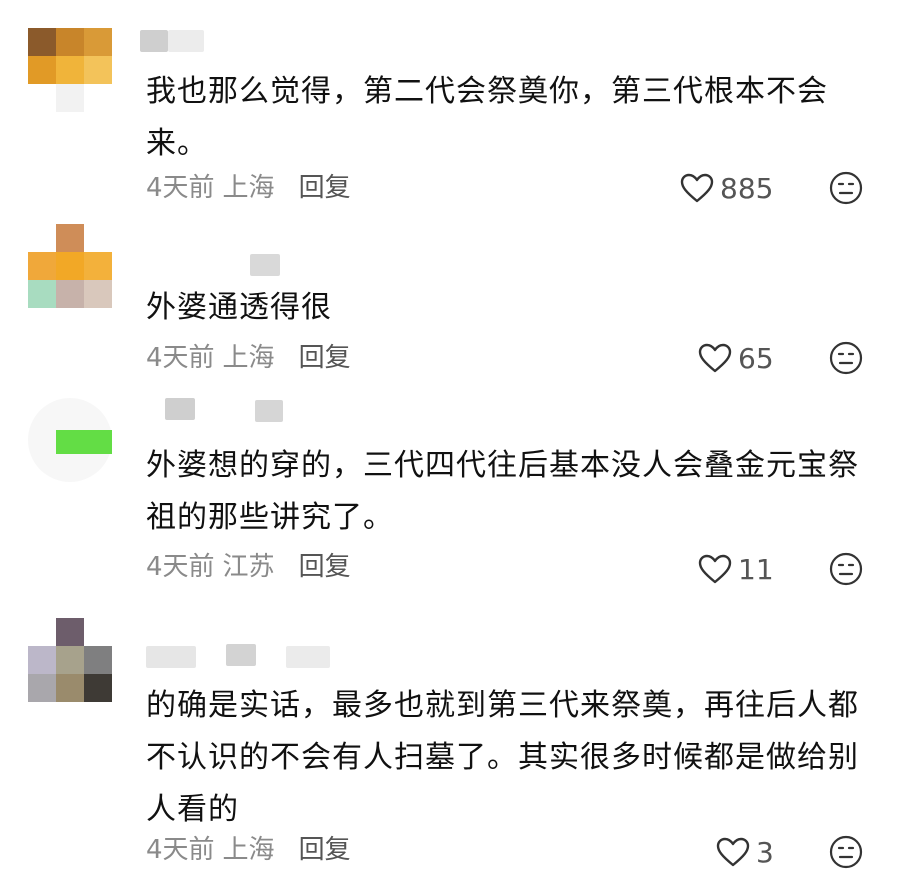 This screenshot has width=900, height=874. Describe the element at coordinates (239, 307) in the screenshot. I see `comment-text: 外婆通透得很` at that location.